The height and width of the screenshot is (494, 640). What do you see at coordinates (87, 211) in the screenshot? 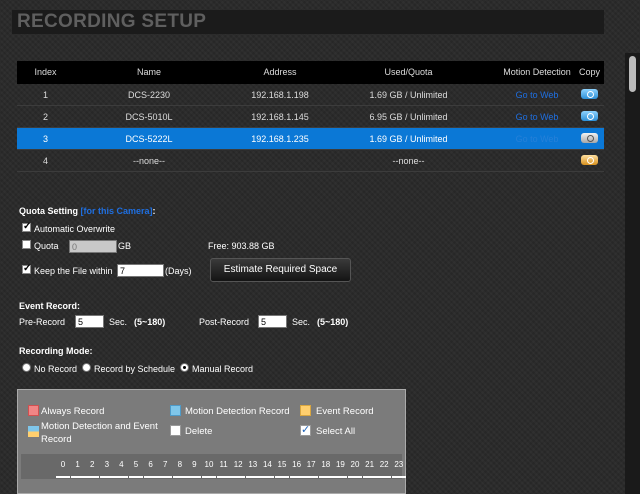
I see `quota-setting-heading: Quota Setting [for this Camera]:` at bounding box center [87, 211].